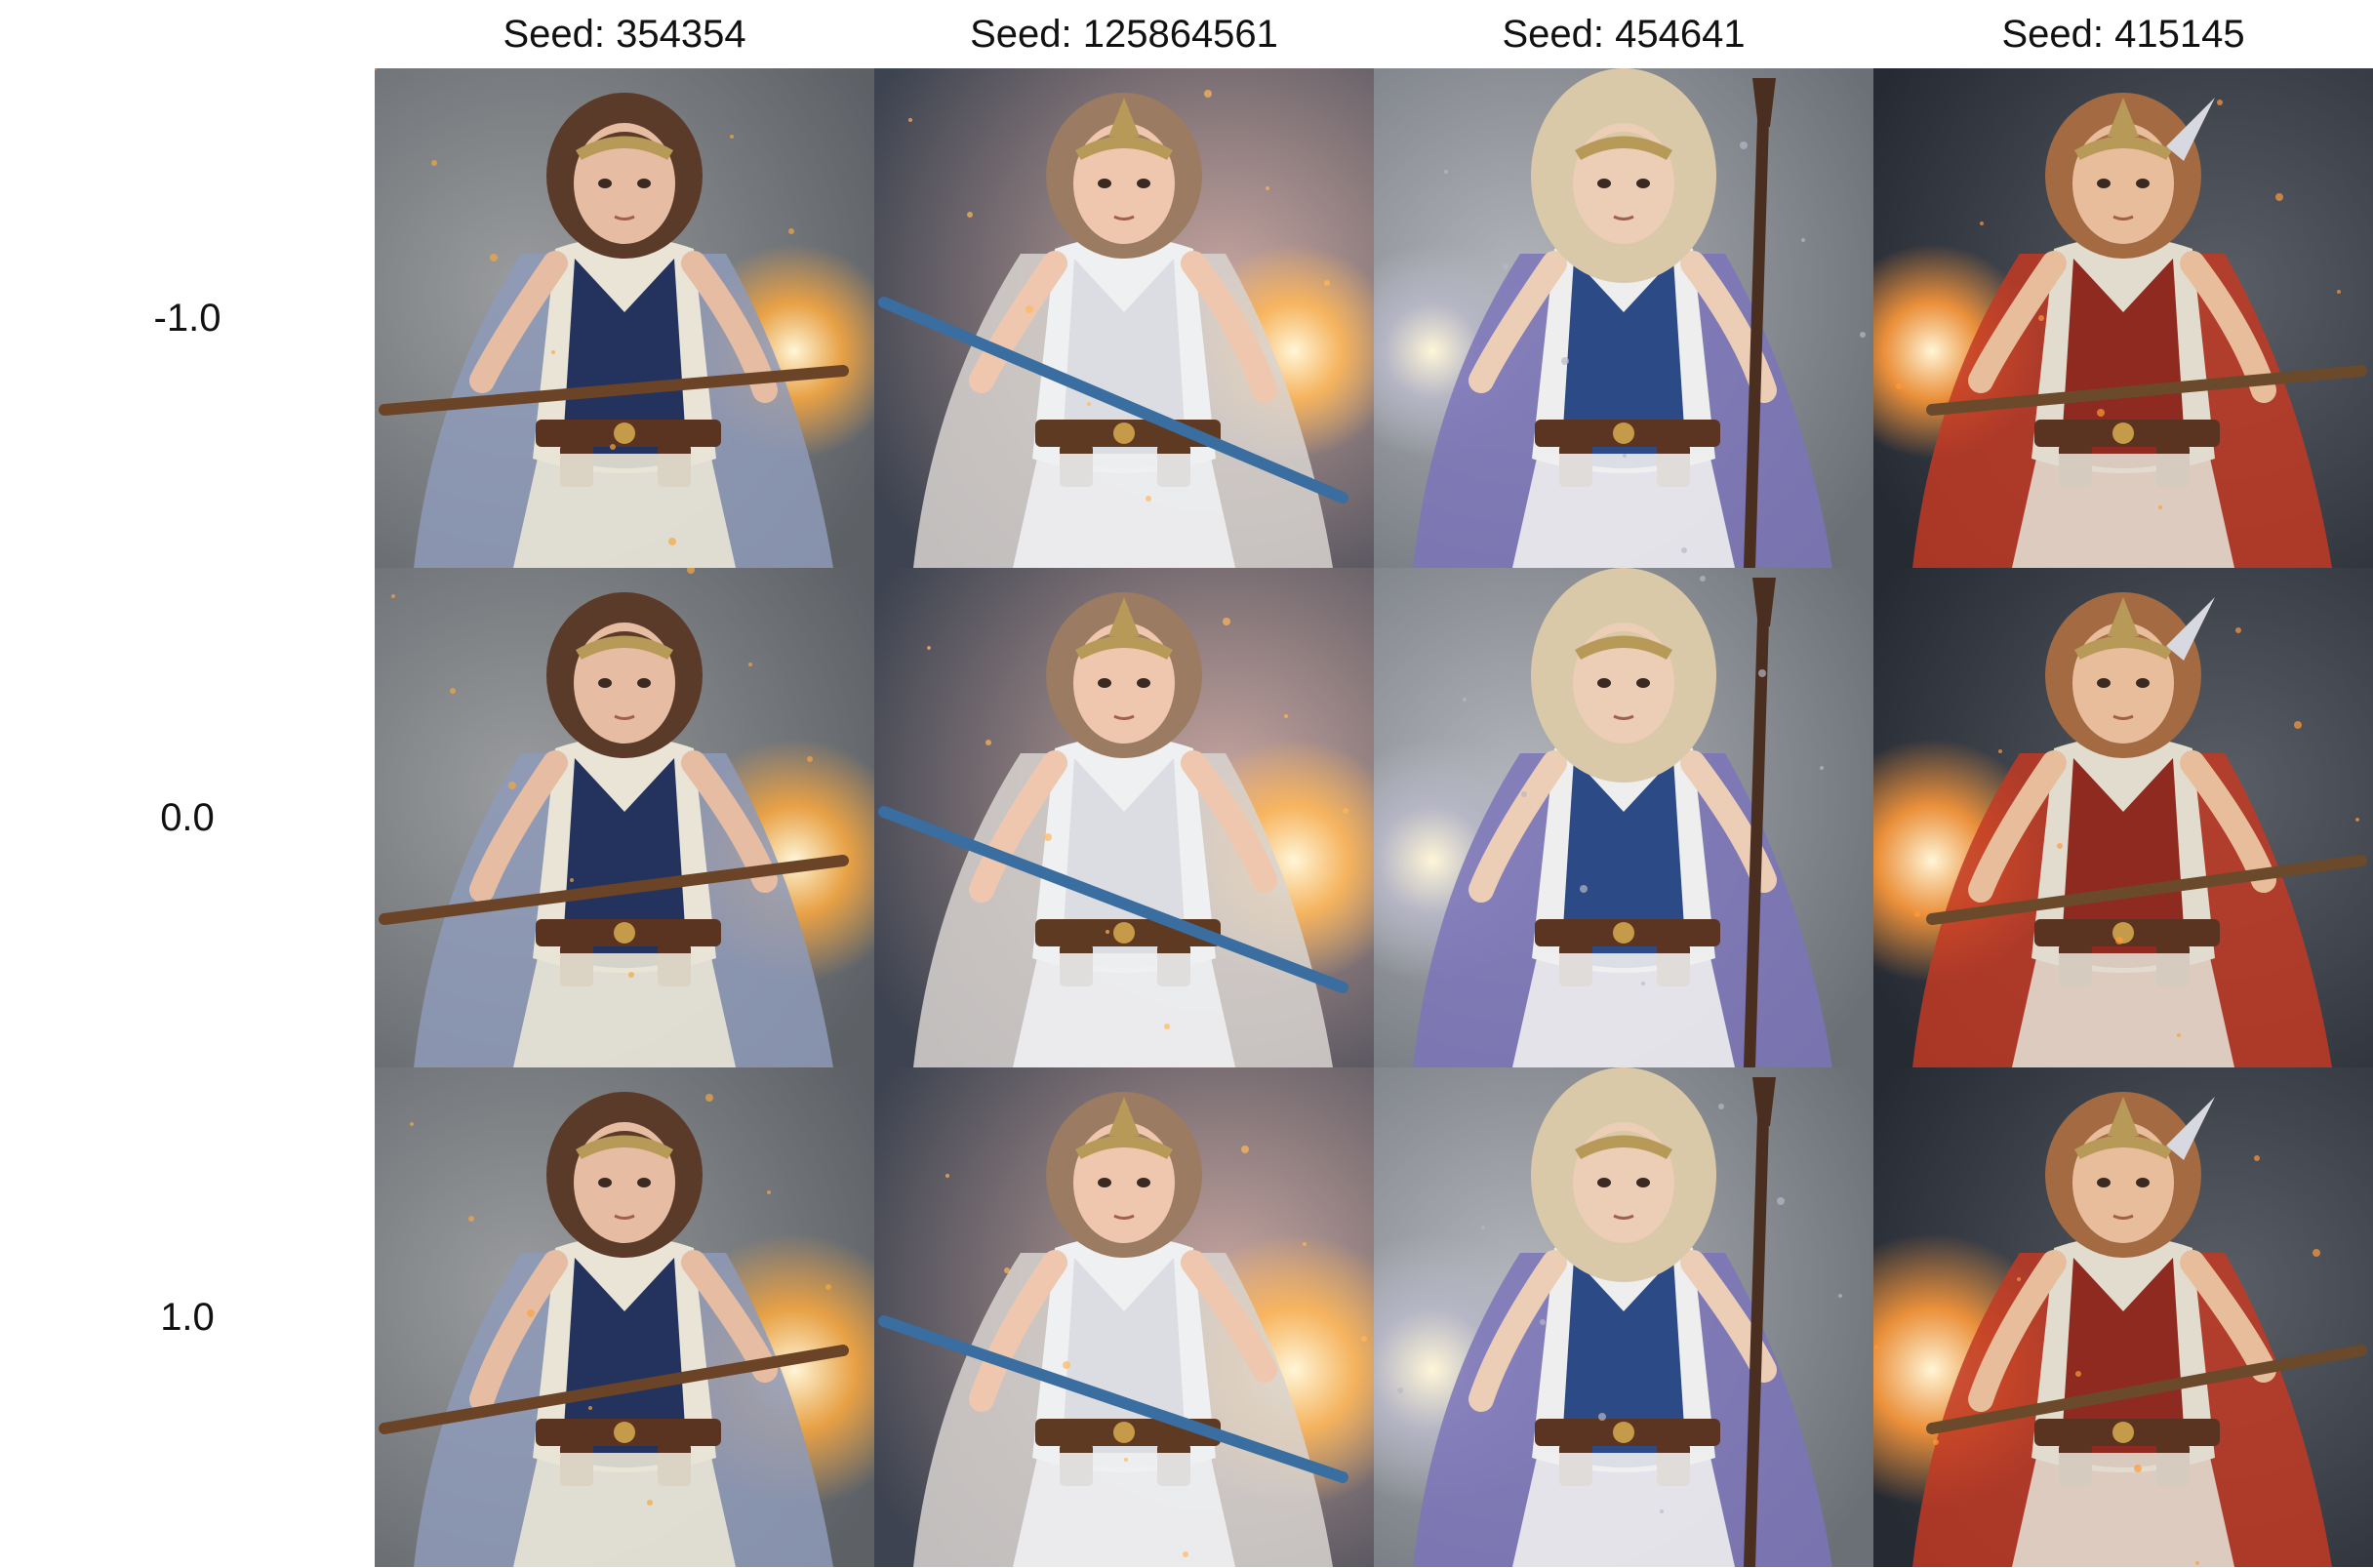  I want to click on column-header-seed-454641: Seed: 454641, so click(1624, 34).